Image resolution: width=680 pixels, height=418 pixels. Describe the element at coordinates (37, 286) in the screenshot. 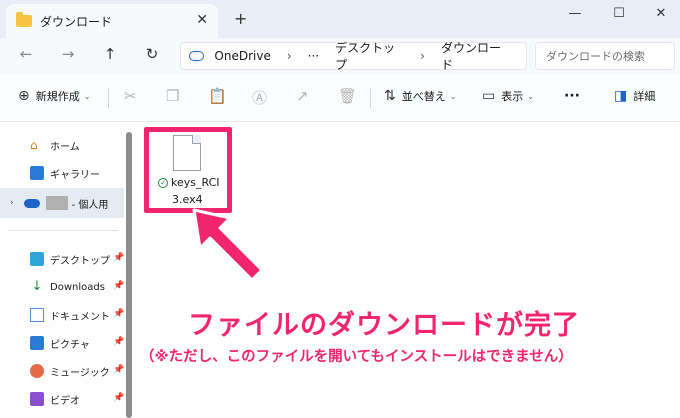

I see `download-arrow-icon: ↓` at that location.